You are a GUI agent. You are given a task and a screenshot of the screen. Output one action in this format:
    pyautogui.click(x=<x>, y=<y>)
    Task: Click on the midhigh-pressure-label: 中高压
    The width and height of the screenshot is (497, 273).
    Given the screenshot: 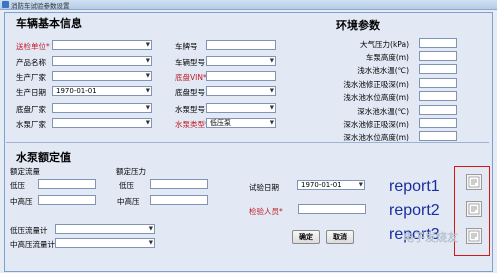 What is the action you would take?
    pyautogui.click(x=128, y=201)
    